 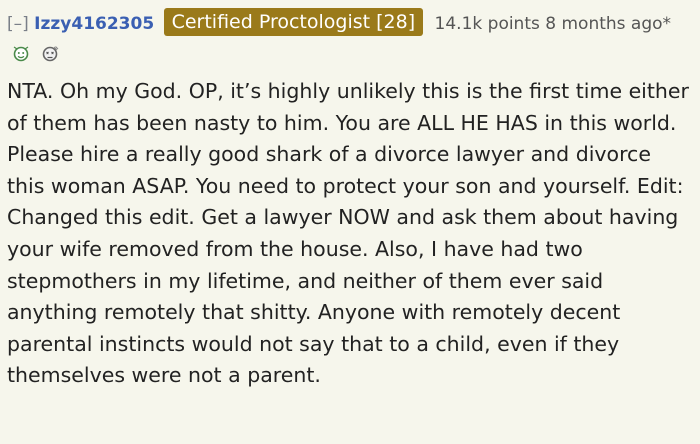 What do you see at coordinates (293, 22) in the screenshot?
I see `user-flair: Certified Proctologist [28]` at bounding box center [293, 22].